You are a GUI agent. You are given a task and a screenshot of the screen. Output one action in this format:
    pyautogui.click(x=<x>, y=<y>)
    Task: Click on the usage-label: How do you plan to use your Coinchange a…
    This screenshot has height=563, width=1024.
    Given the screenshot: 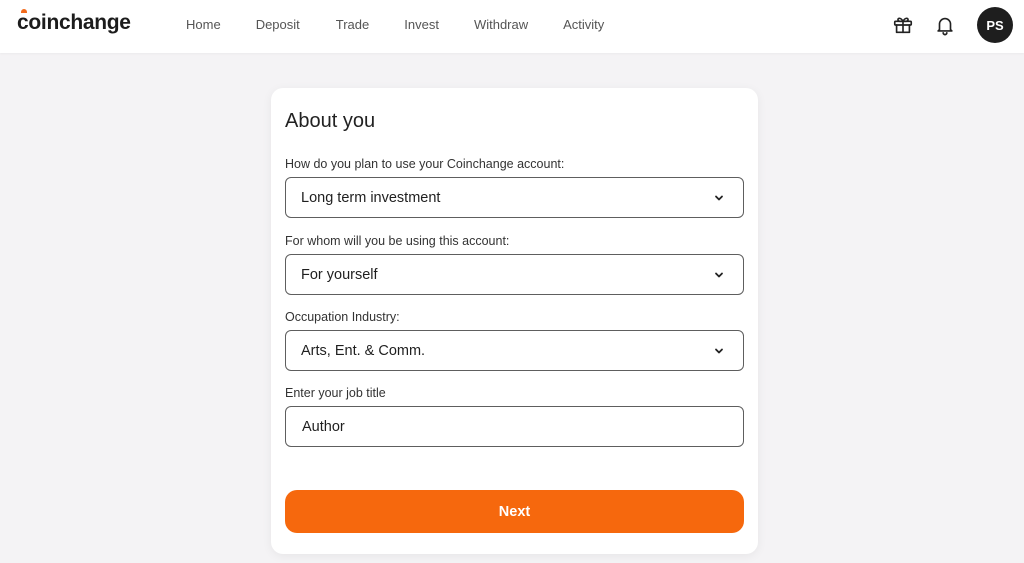 What is the action you would take?
    pyautogui.click(x=425, y=164)
    